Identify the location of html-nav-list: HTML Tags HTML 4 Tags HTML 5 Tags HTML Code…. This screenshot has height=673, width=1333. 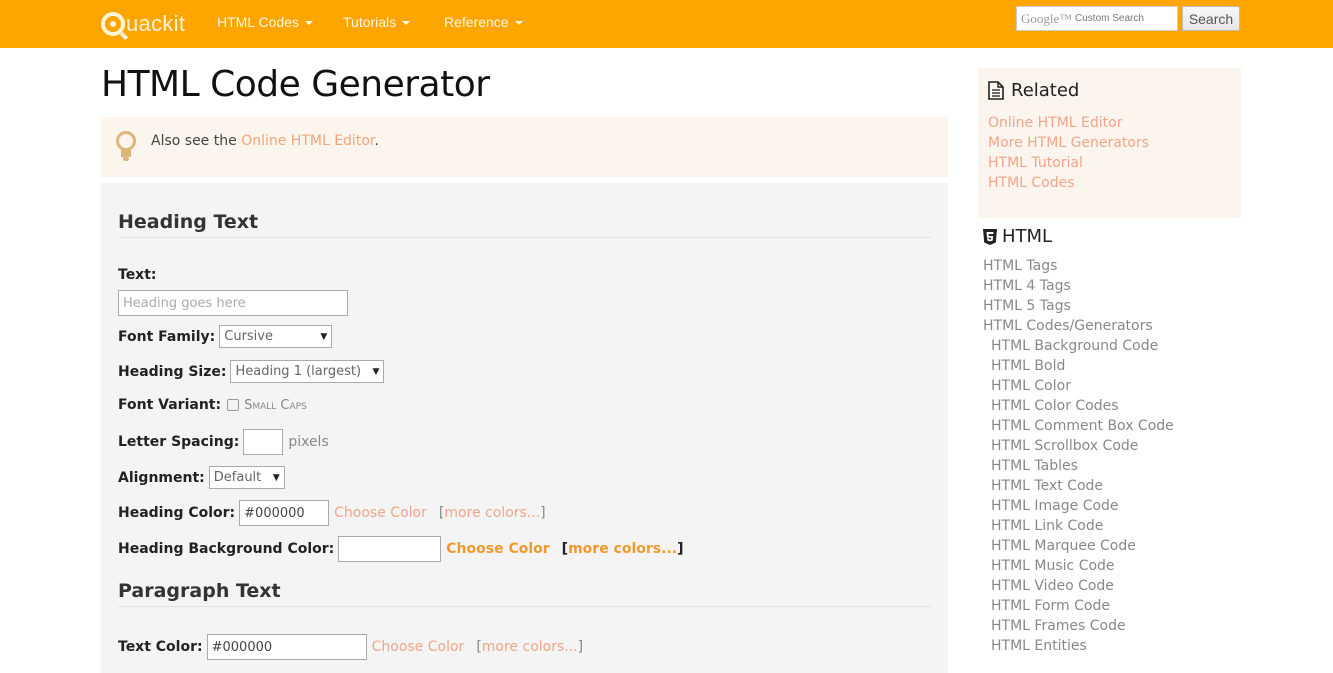
(1078, 456).